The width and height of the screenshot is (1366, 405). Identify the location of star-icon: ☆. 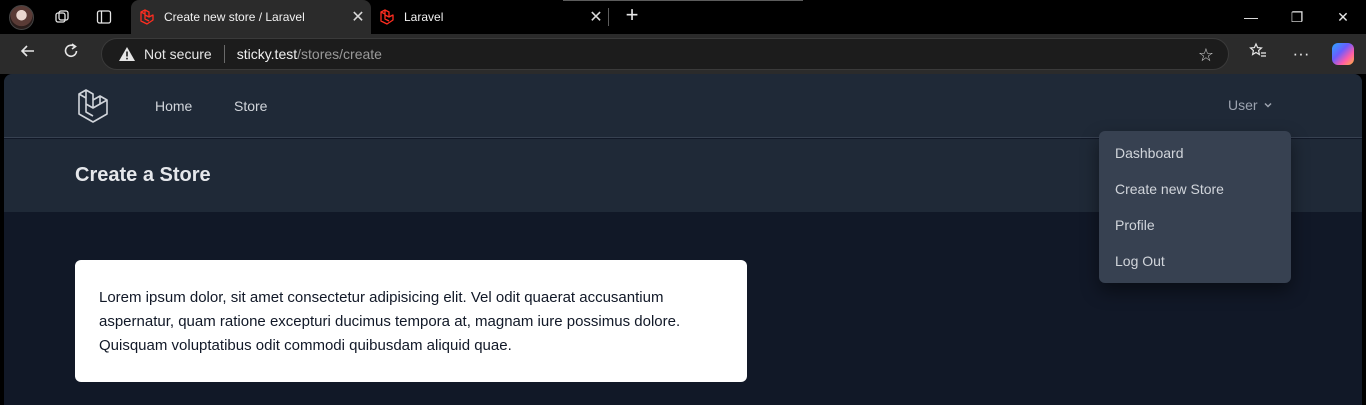
(1206, 55).